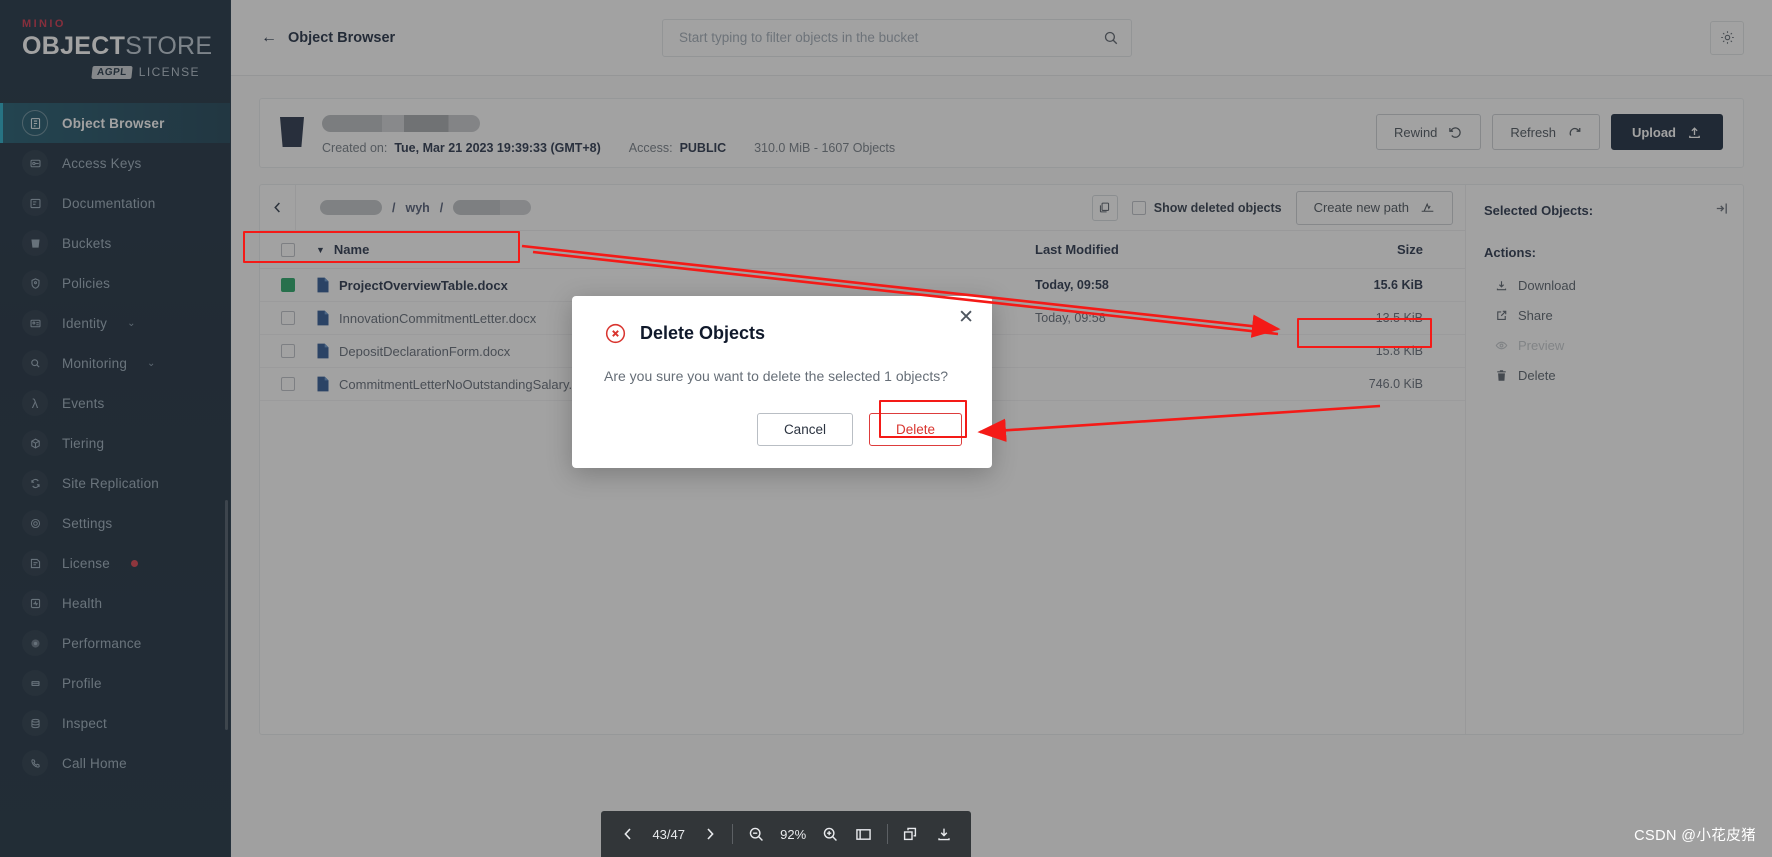 This screenshot has height=857, width=1772. What do you see at coordinates (703, 333) in the screenshot?
I see `dialog-title: Delete Objects` at bounding box center [703, 333].